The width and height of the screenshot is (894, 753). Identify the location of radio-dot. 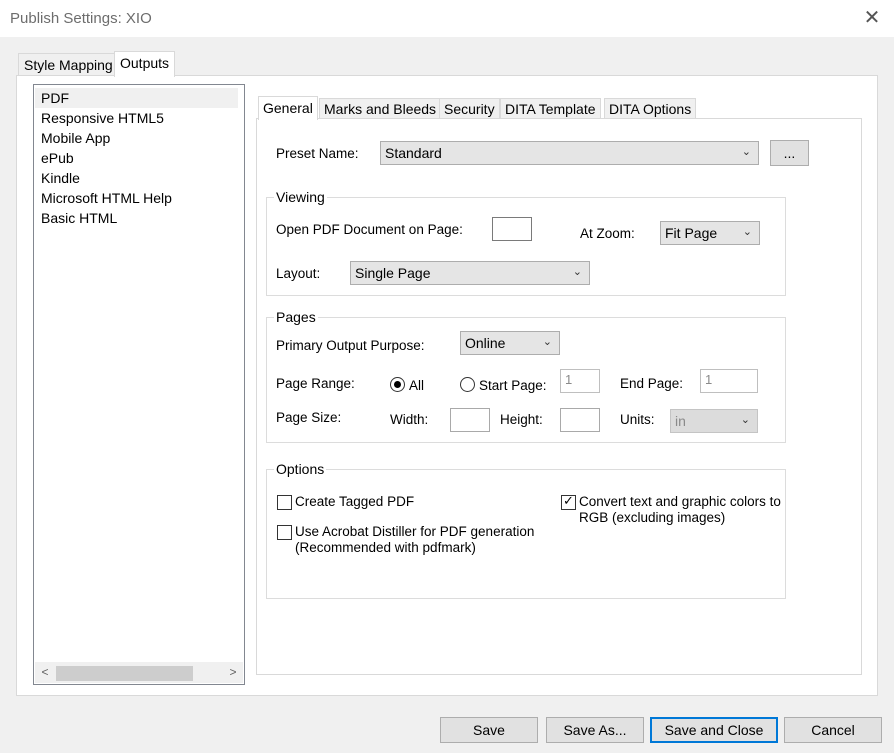
(397, 384).